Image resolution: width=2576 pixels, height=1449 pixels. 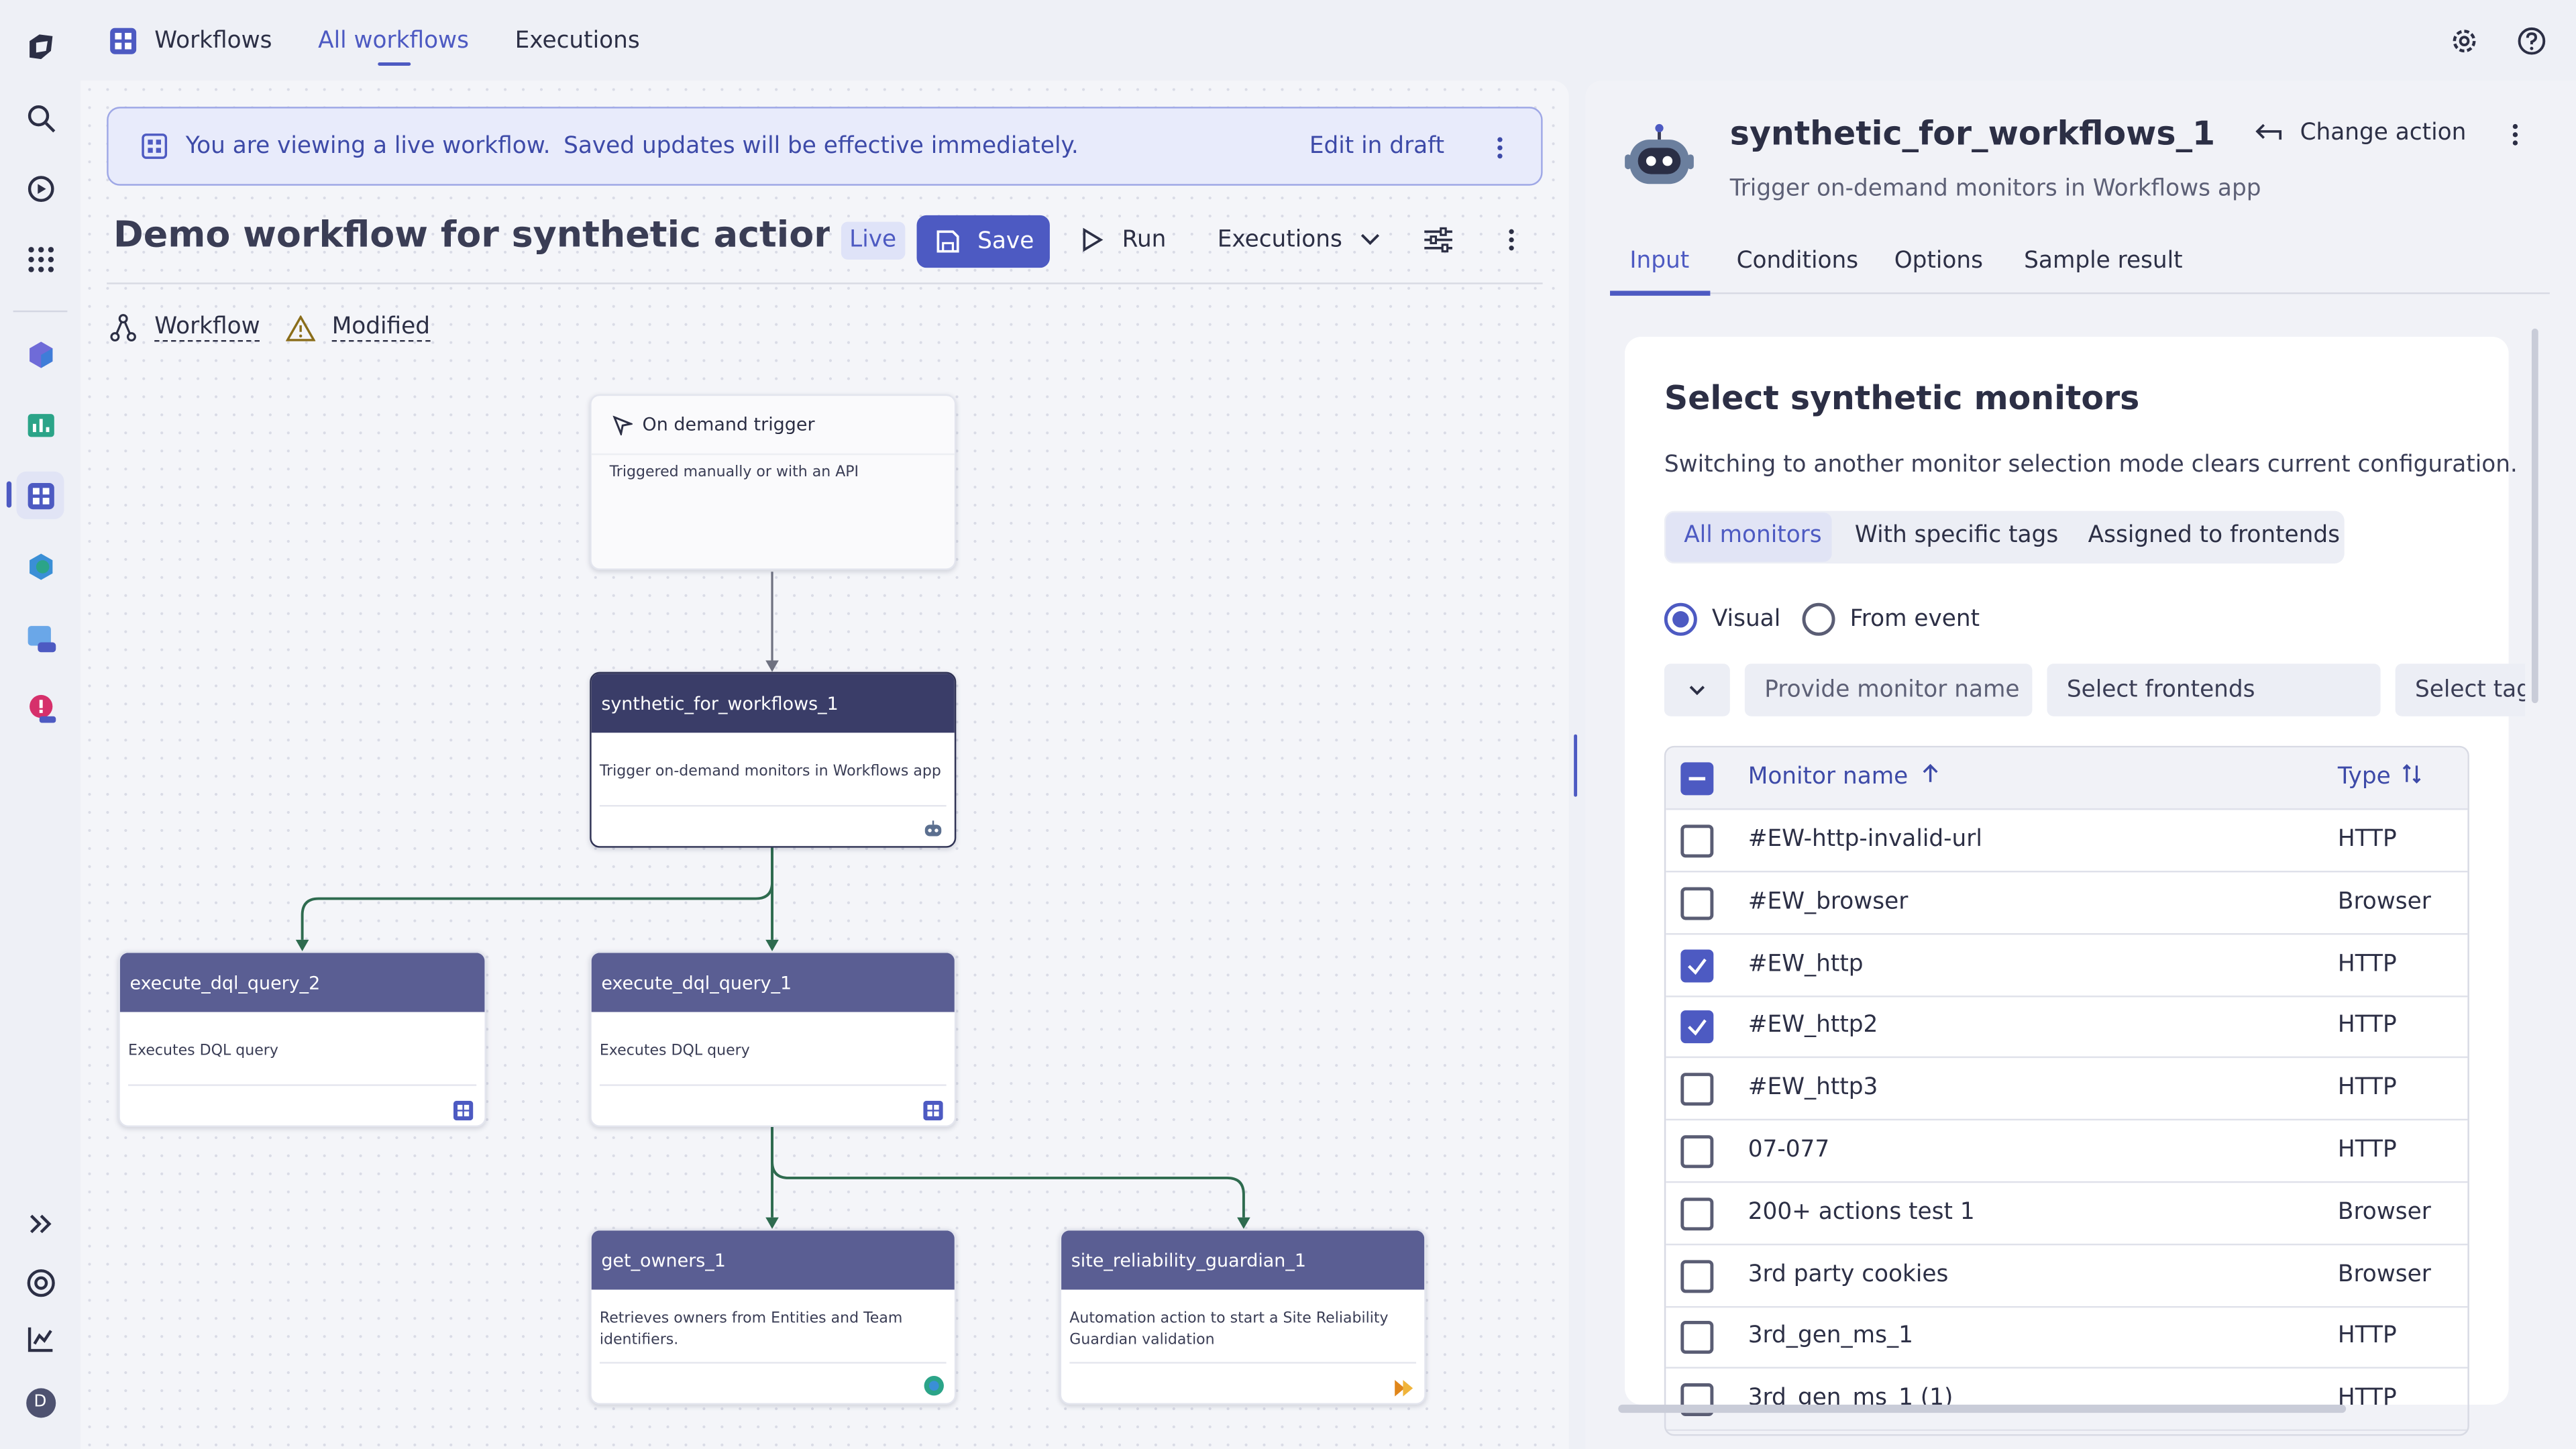 I want to click on panel-resize-handle, so click(x=1576, y=765).